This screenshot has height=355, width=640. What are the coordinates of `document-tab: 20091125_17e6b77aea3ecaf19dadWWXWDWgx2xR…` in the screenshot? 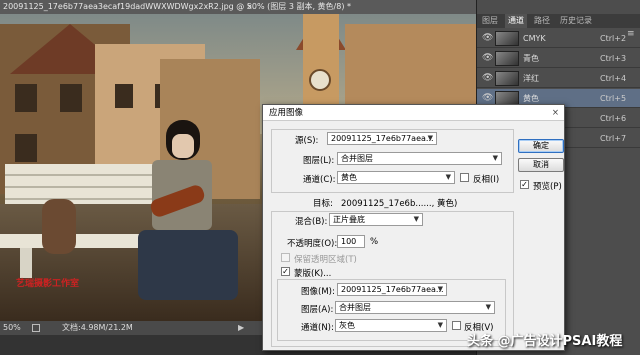 It's located at (238, 7).